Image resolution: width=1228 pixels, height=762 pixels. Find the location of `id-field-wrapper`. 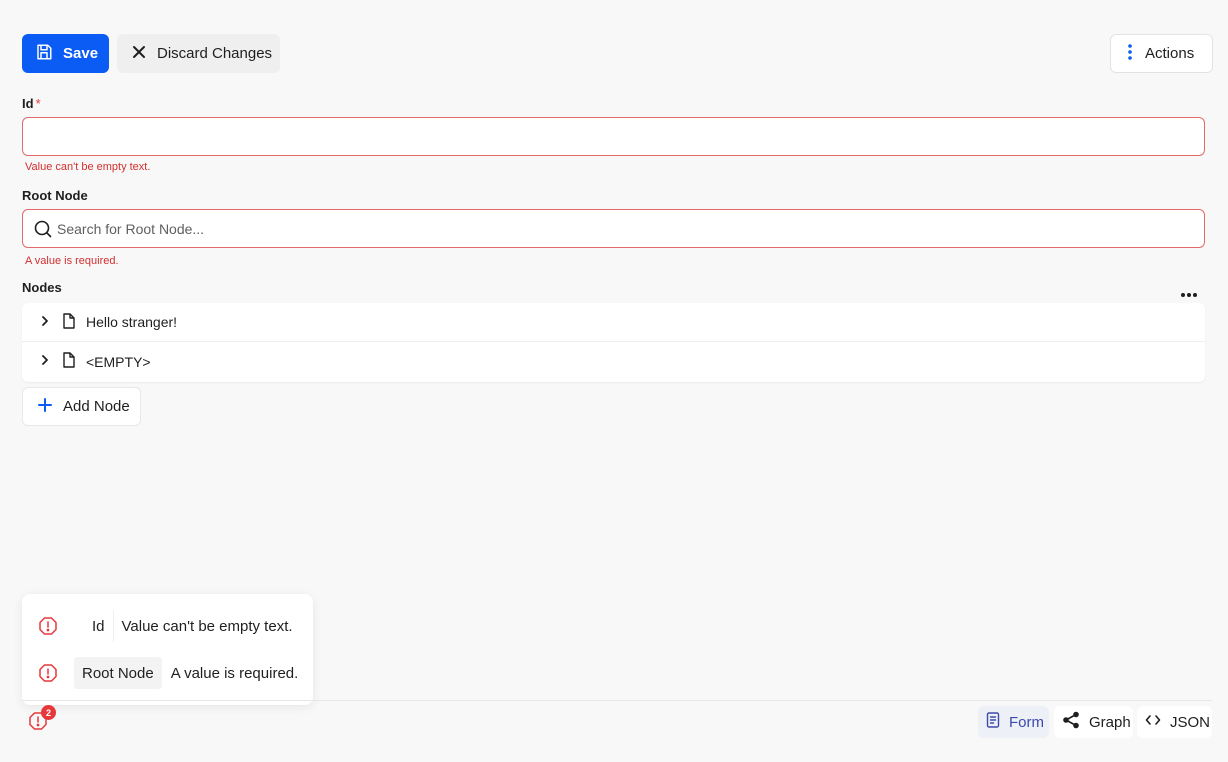

id-field-wrapper is located at coordinates (613, 136).